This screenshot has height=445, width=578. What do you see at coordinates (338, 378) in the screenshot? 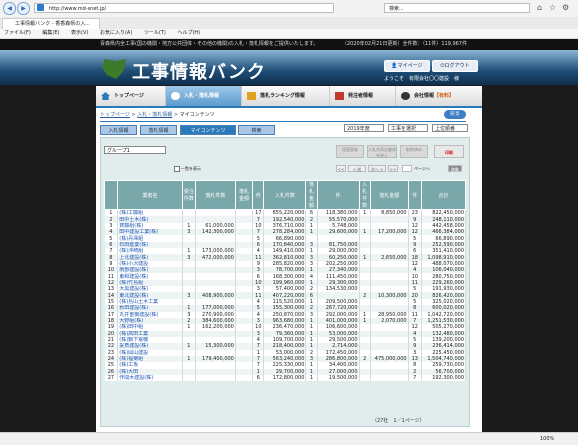
I see `table-cell: 19,500,000` at bounding box center [338, 378].